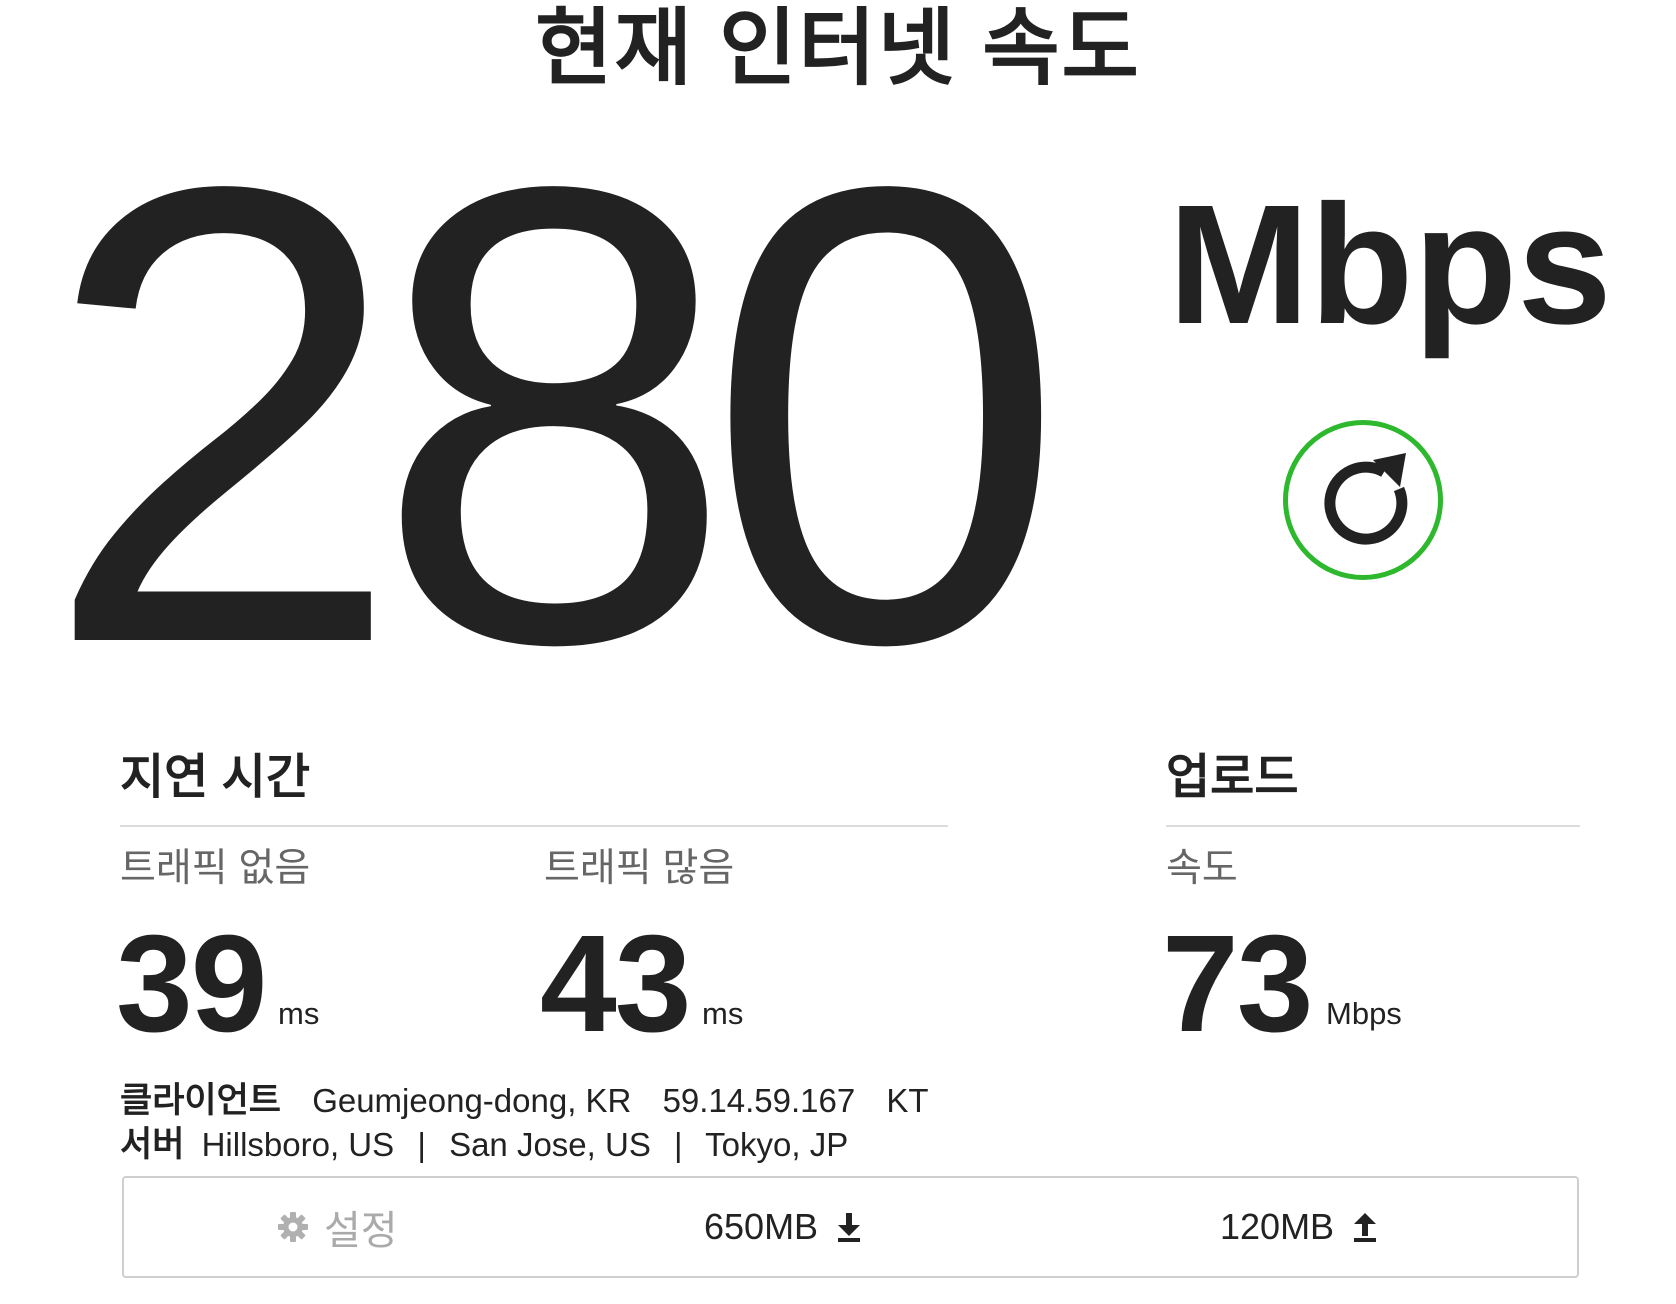 This screenshot has width=1676, height=1304. Describe the element at coordinates (723, 1013) in the screenshot. I see `loaded-latency-unit: ms` at that location.